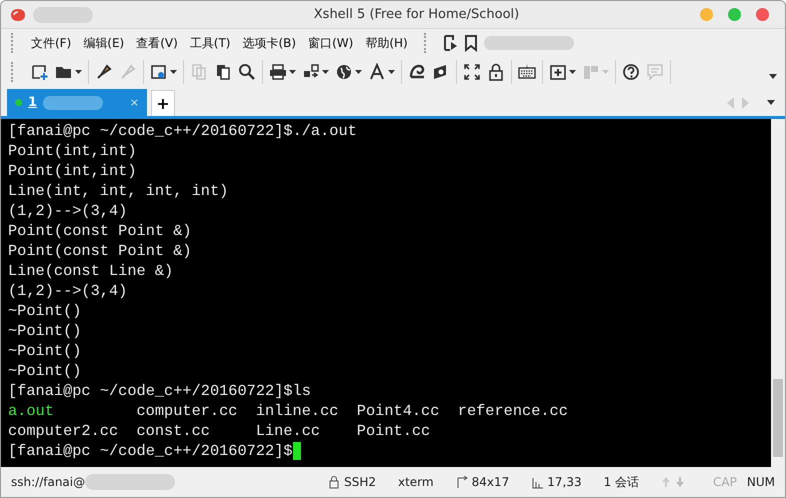 The width and height of the screenshot is (786, 498). I want to click on cursor-position-label: 17,33, so click(564, 482).